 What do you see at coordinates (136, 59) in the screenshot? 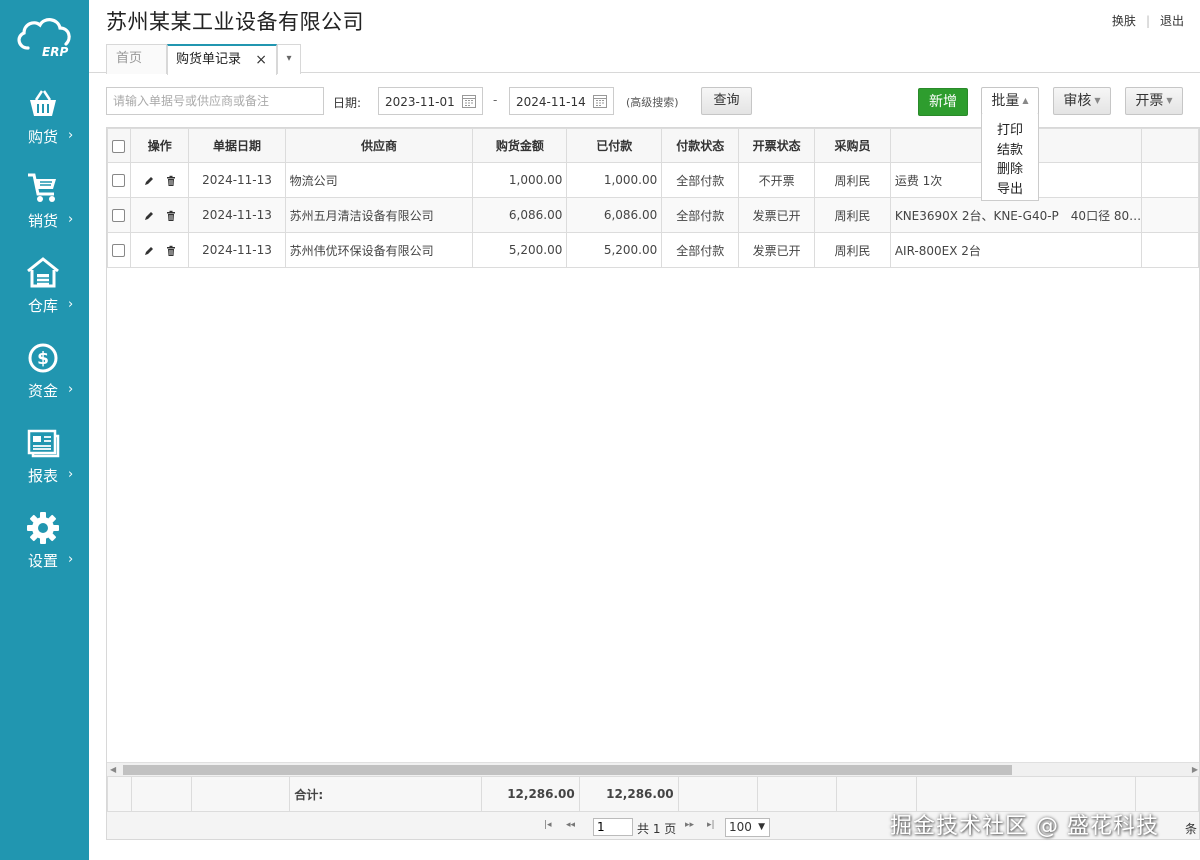
I see `tab-home: 首页` at bounding box center [136, 59].